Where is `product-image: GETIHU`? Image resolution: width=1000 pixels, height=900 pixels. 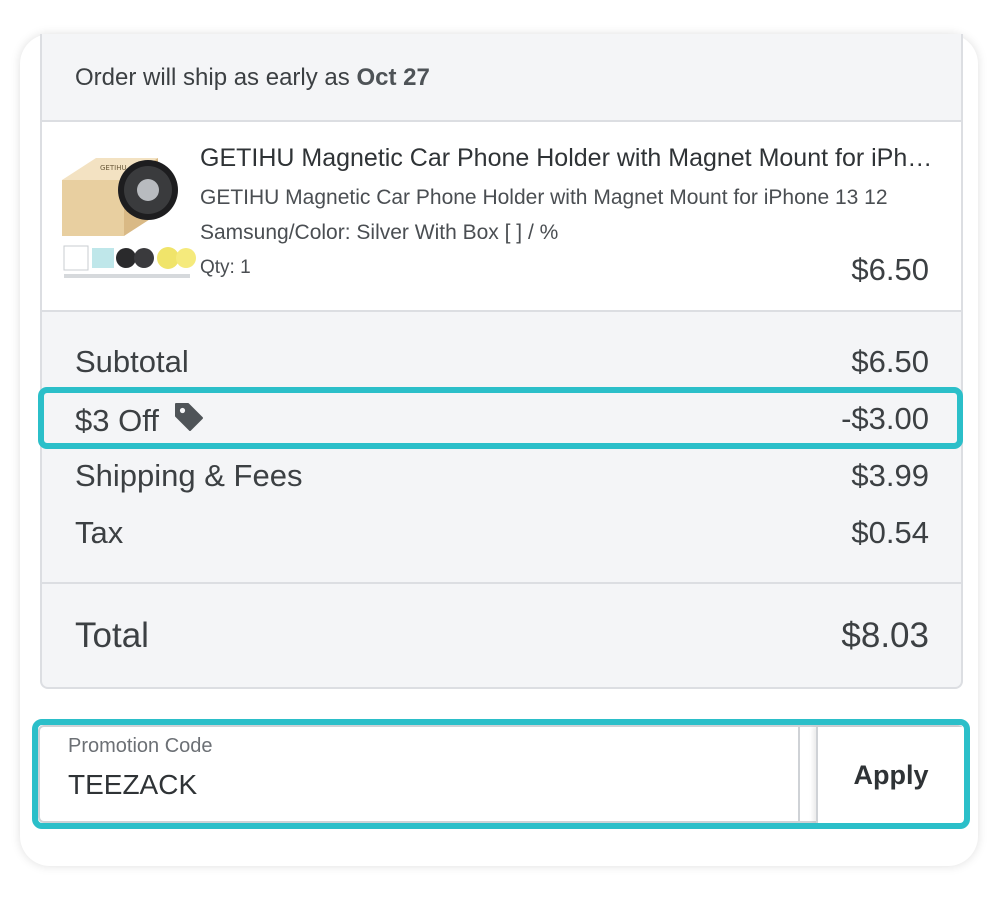 product-image: GETIHU is located at coordinates (129, 218).